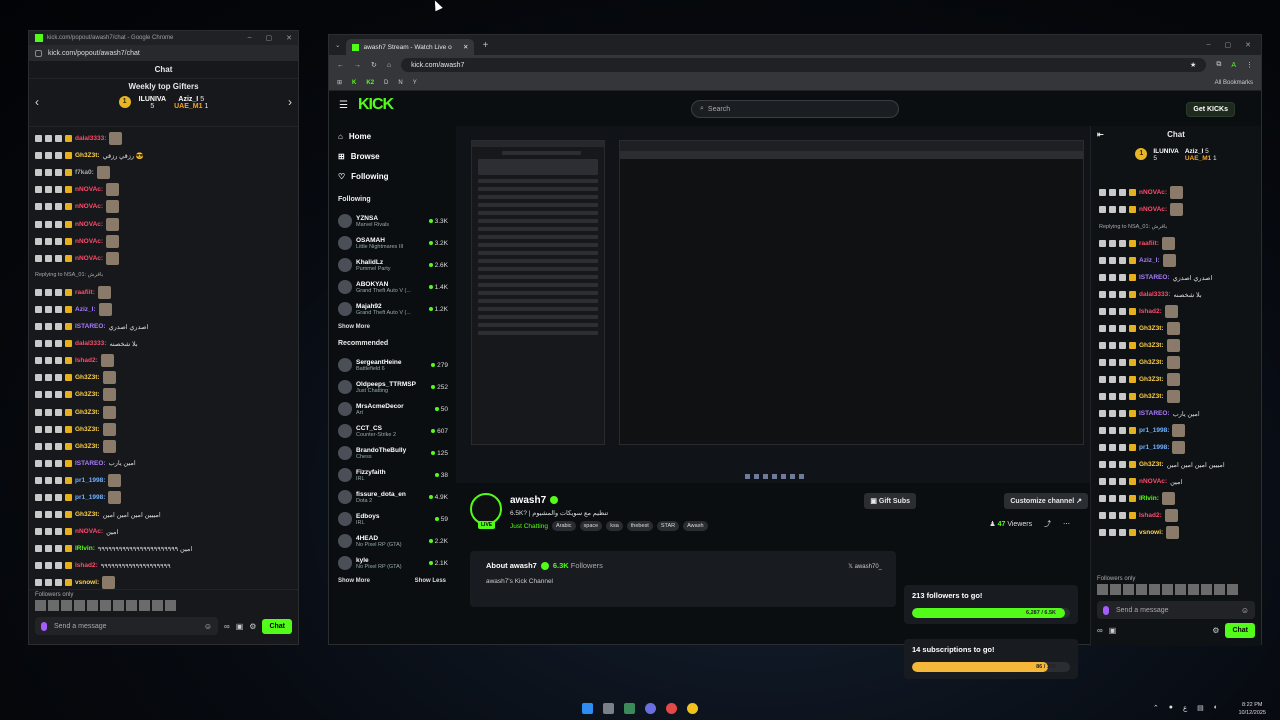  What do you see at coordinates (639, 526) in the screenshot?
I see `stream-tag: thebest` at bounding box center [639, 526].